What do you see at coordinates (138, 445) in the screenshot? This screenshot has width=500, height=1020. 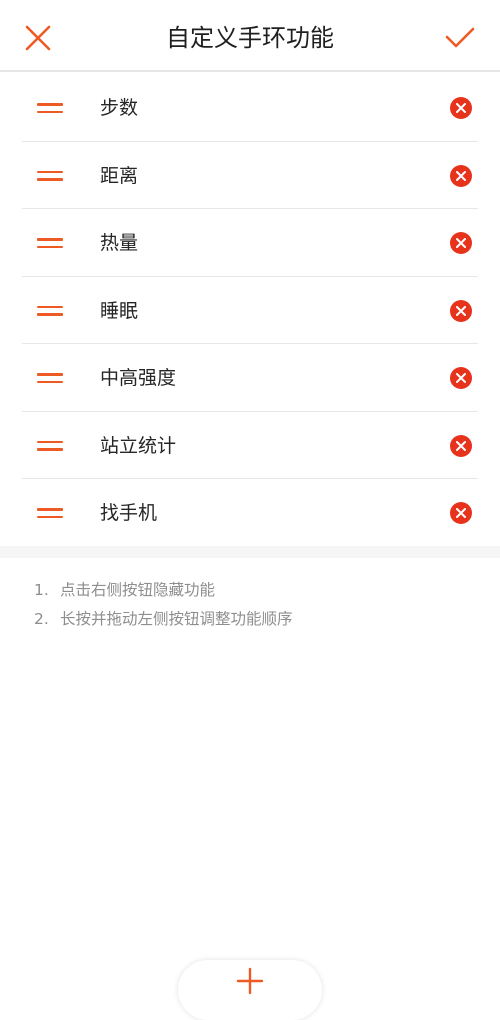 I see `feature-label: 站立统计` at bounding box center [138, 445].